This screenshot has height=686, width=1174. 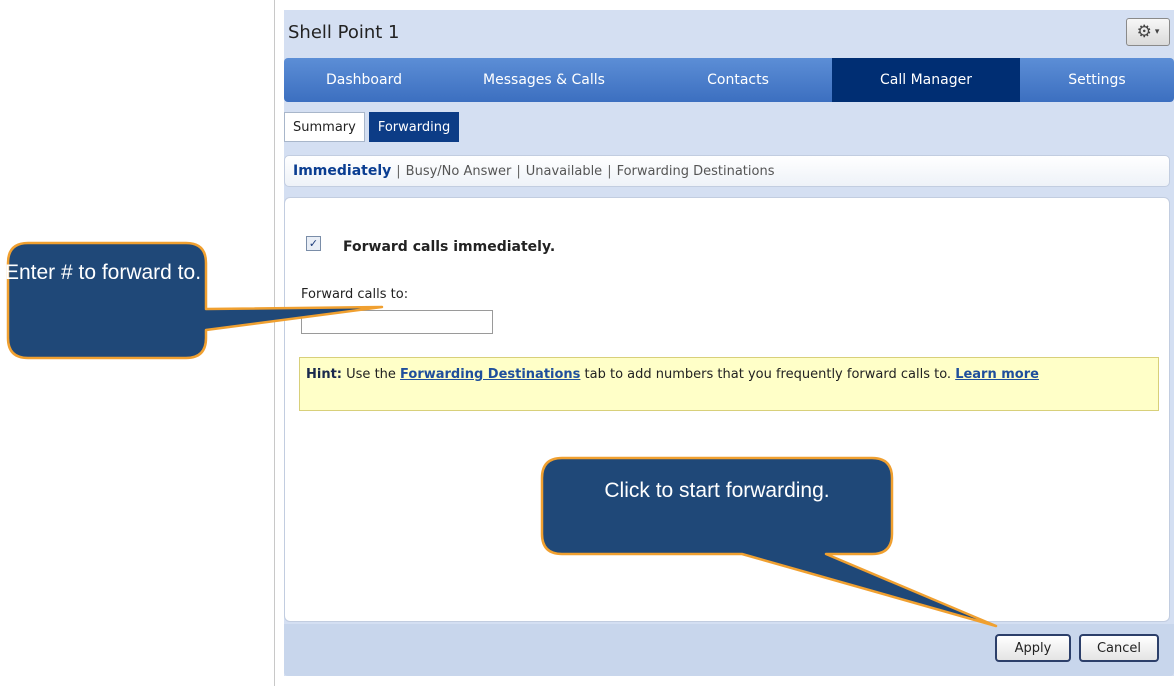 What do you see at coordinates (717, 490) in the screenshot?
I see `callout-start-forwarding-text: Click to start forwarding.` at bounding box center [717, 490].